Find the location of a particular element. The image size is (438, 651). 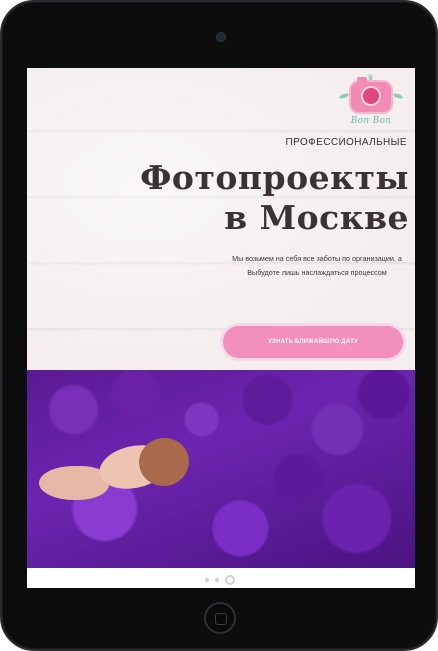

home-button is located at coordinates (220, 618).